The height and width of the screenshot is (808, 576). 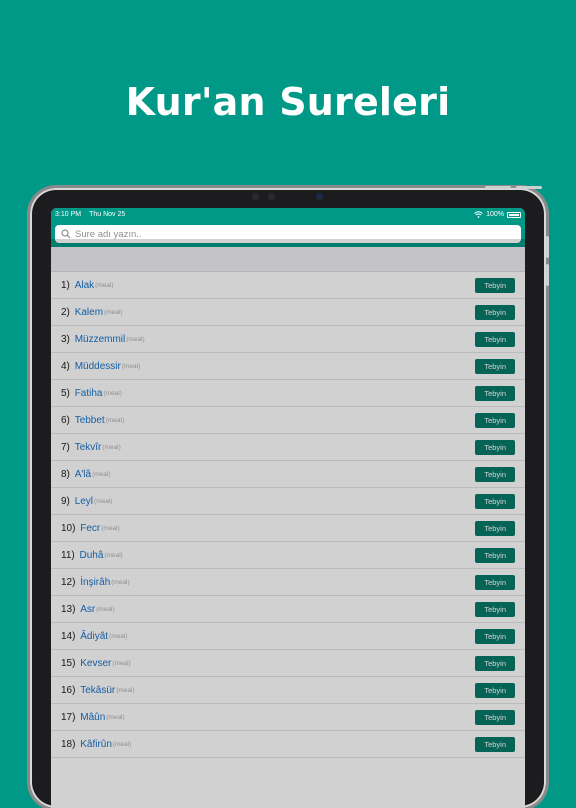 I want to click on sure-name-link: Tekâsür, so click(x=97, y=690).